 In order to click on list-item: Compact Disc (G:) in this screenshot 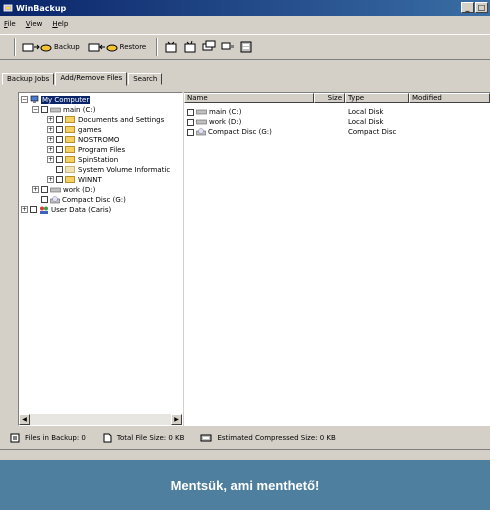, I will do `click(229, 132)`.